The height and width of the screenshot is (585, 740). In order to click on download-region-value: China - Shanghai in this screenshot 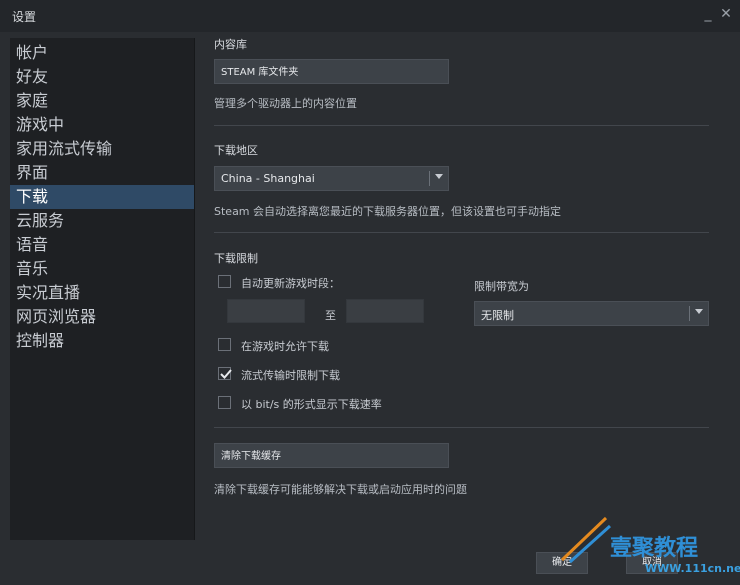, I will do `click(268, 178)`.